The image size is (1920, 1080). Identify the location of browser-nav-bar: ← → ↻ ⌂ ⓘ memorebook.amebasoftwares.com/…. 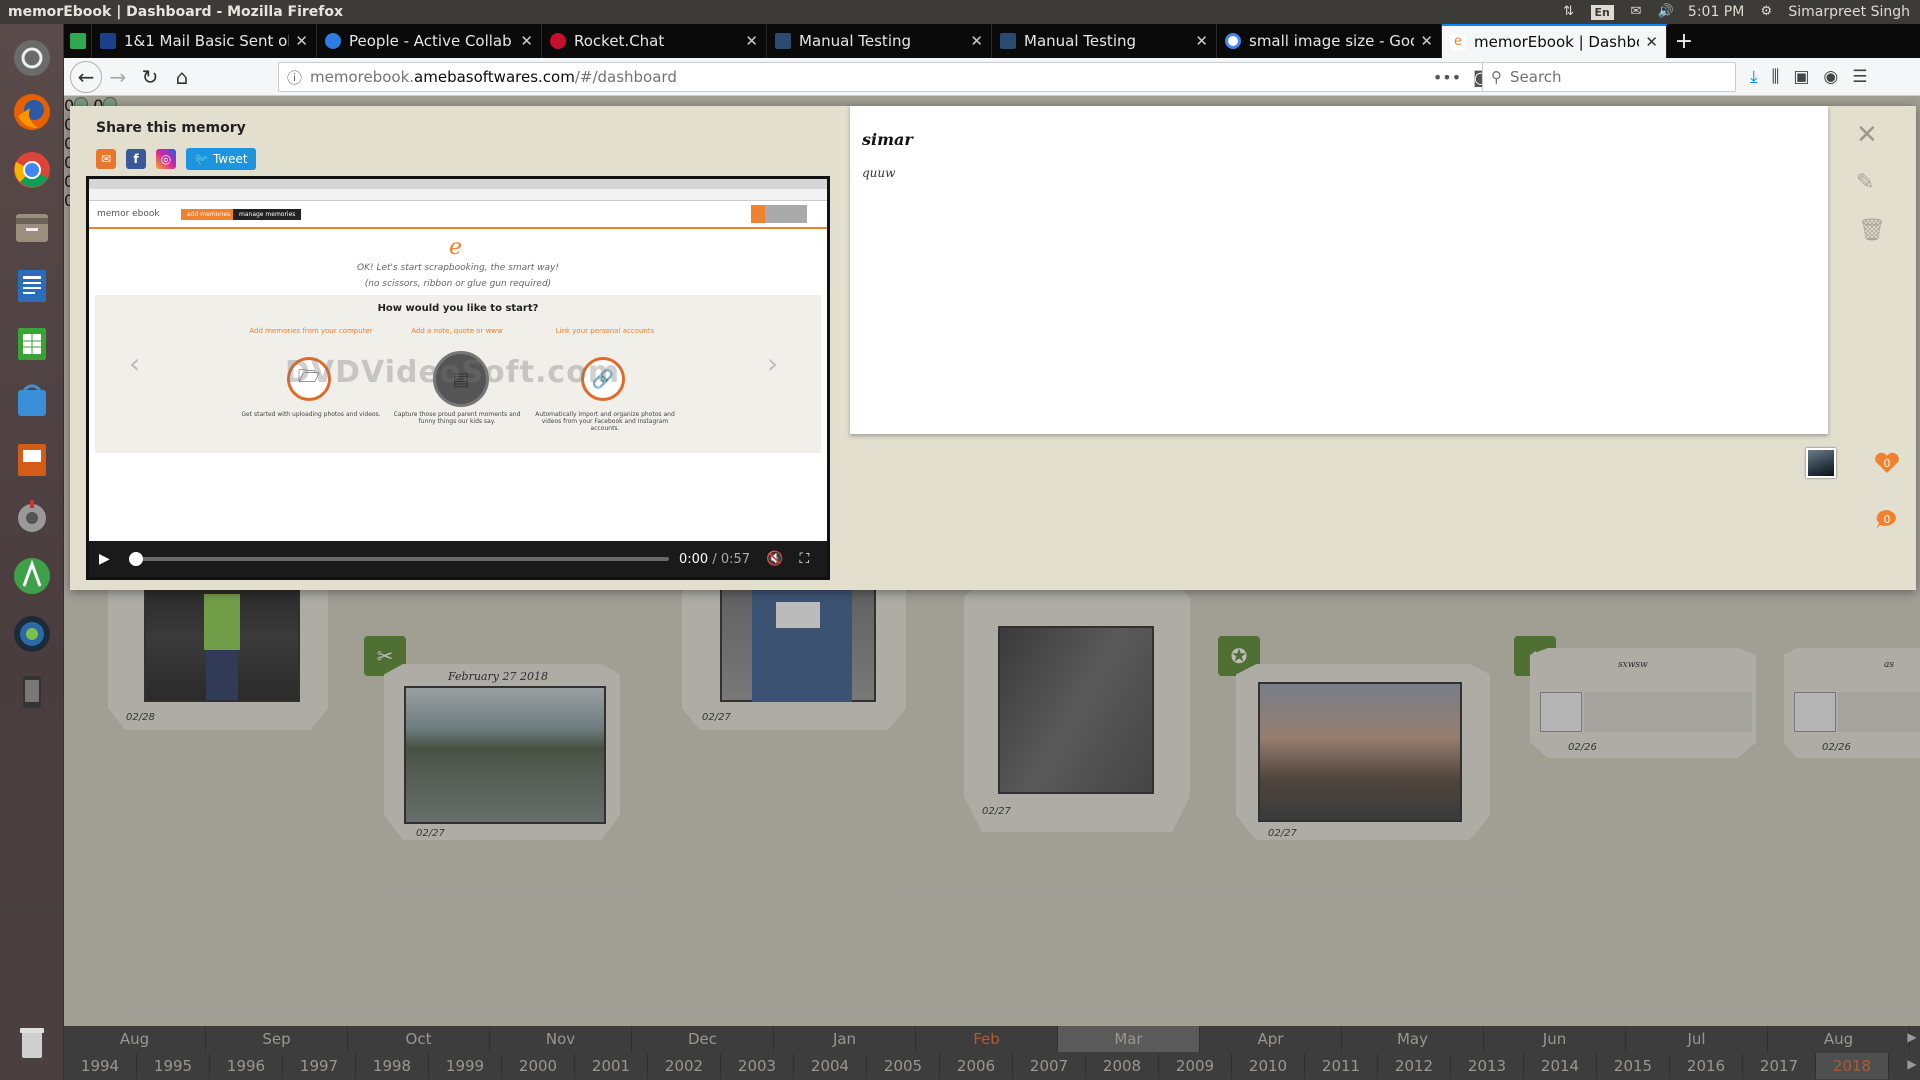
(992, 77).